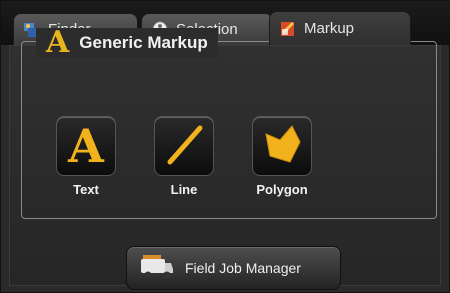 The width and height of the screenshot is (450, 293). I want to click on field-job-manager-button: Field Job Manager, so click(233, 268).